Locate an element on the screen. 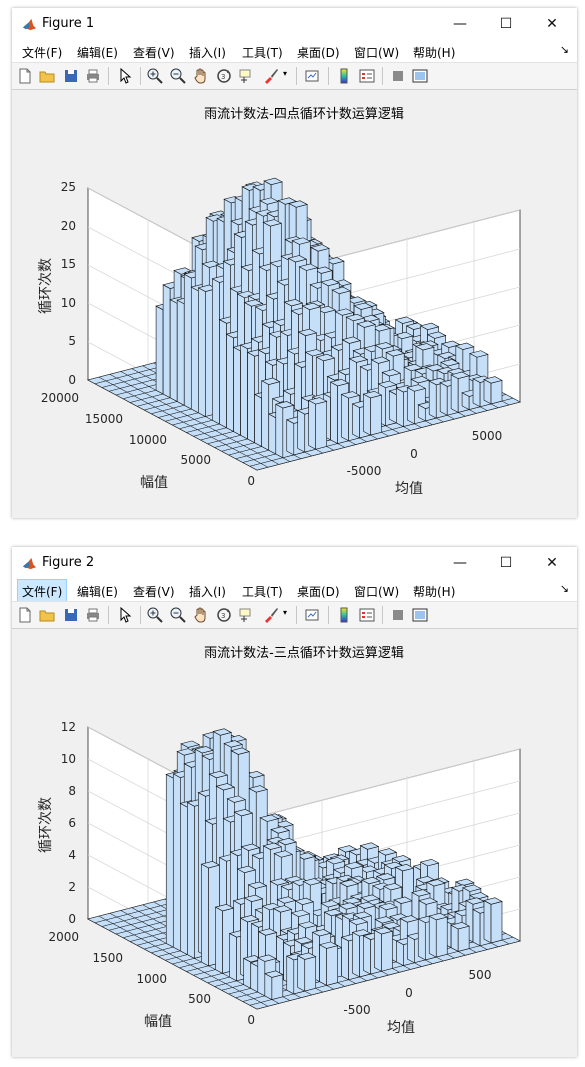 Image resolution: width=585 pixels, height=1067 pixels. amplitude-tick: 2000 is located at coordinates (63, 937).